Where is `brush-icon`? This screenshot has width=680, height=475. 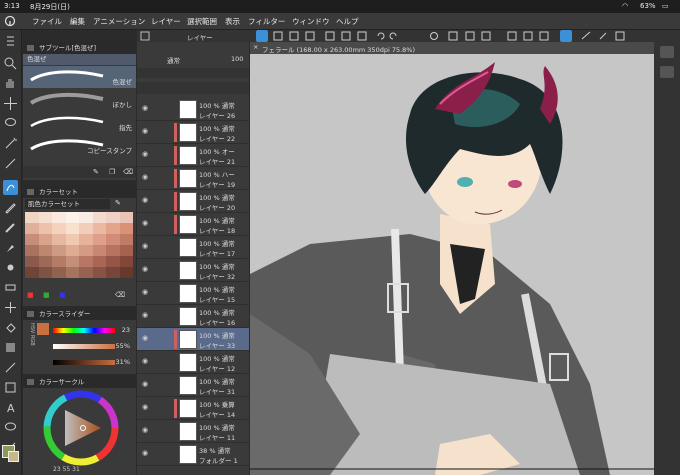
brush-icon is located at coordinates (10, 247).